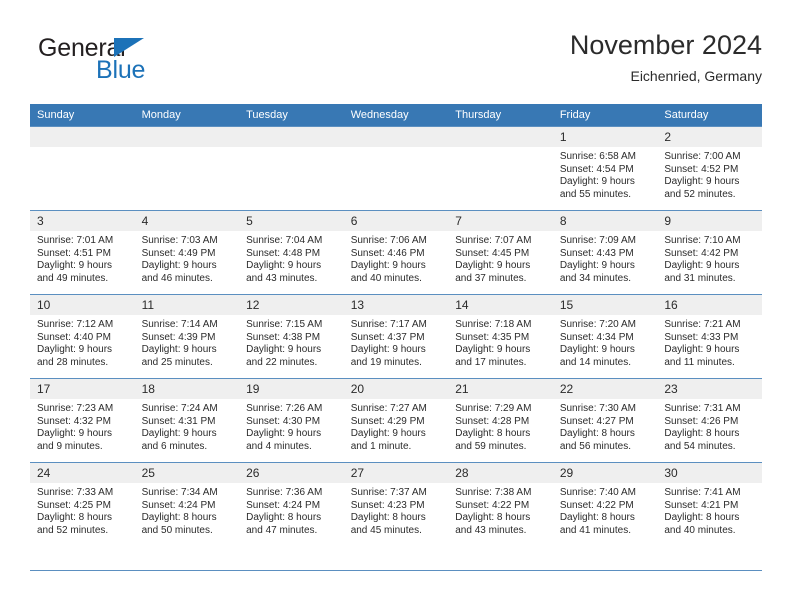 The height and width of the screenshot is (612, 792). What do you see at coordinates (493, 324) in the screenshot?
I see `sunrise-text: Sunrise: 7:18 AM` at bounding box center [493, 324].